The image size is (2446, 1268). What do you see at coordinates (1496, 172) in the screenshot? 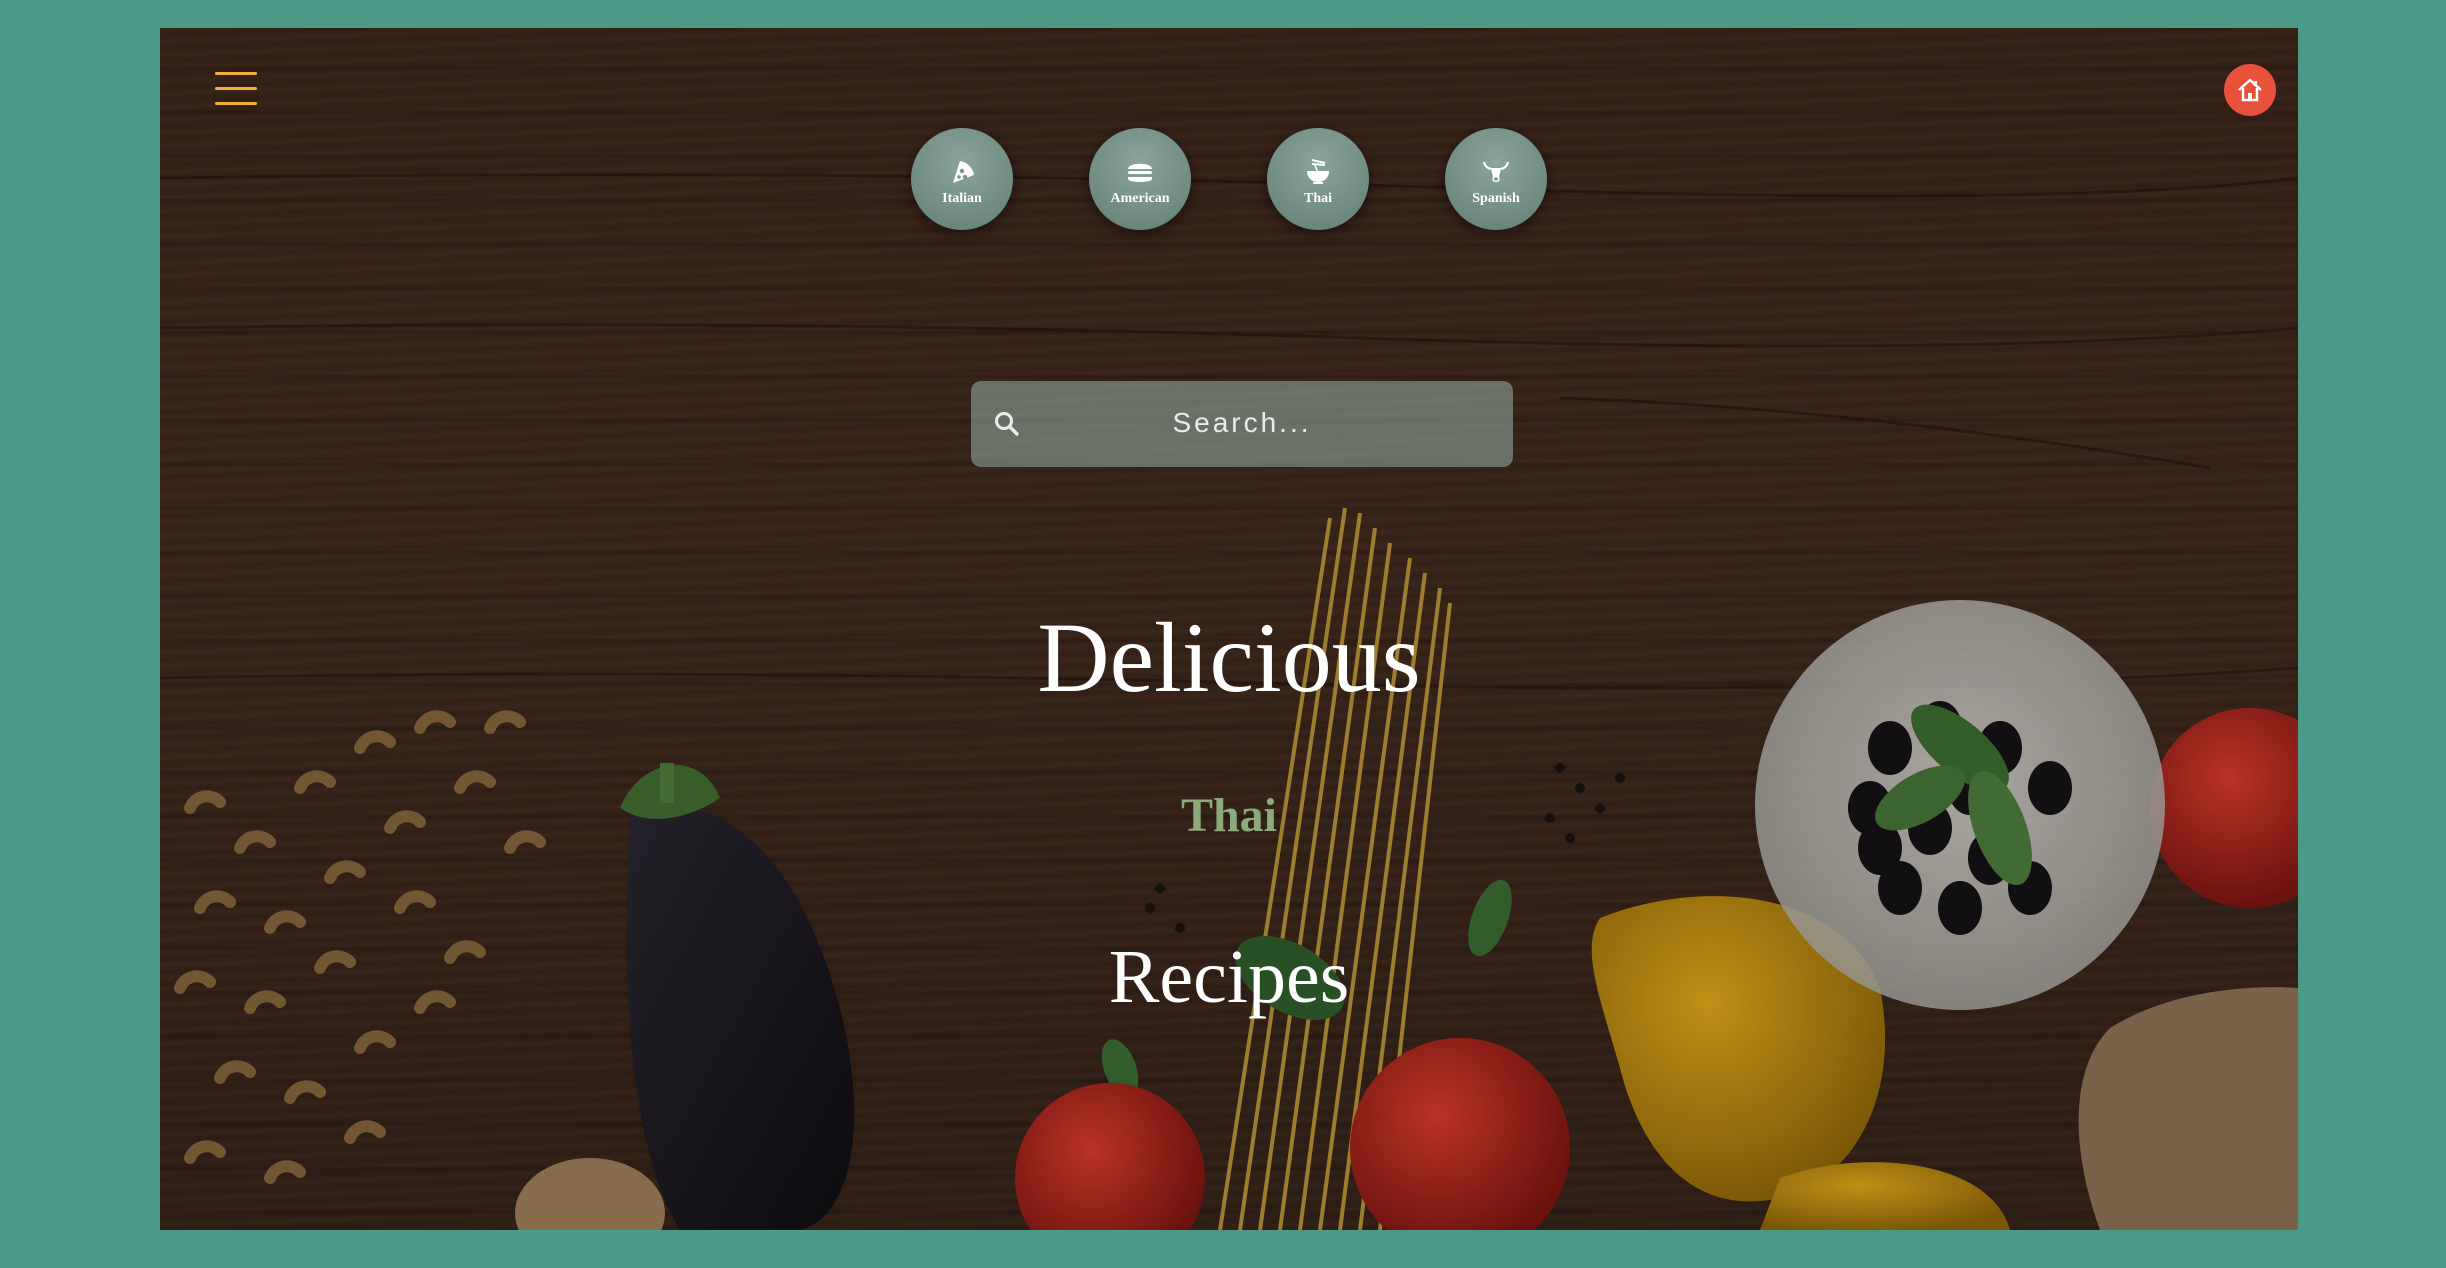
I see `bull-icon` at bounding box center [1496, 172].